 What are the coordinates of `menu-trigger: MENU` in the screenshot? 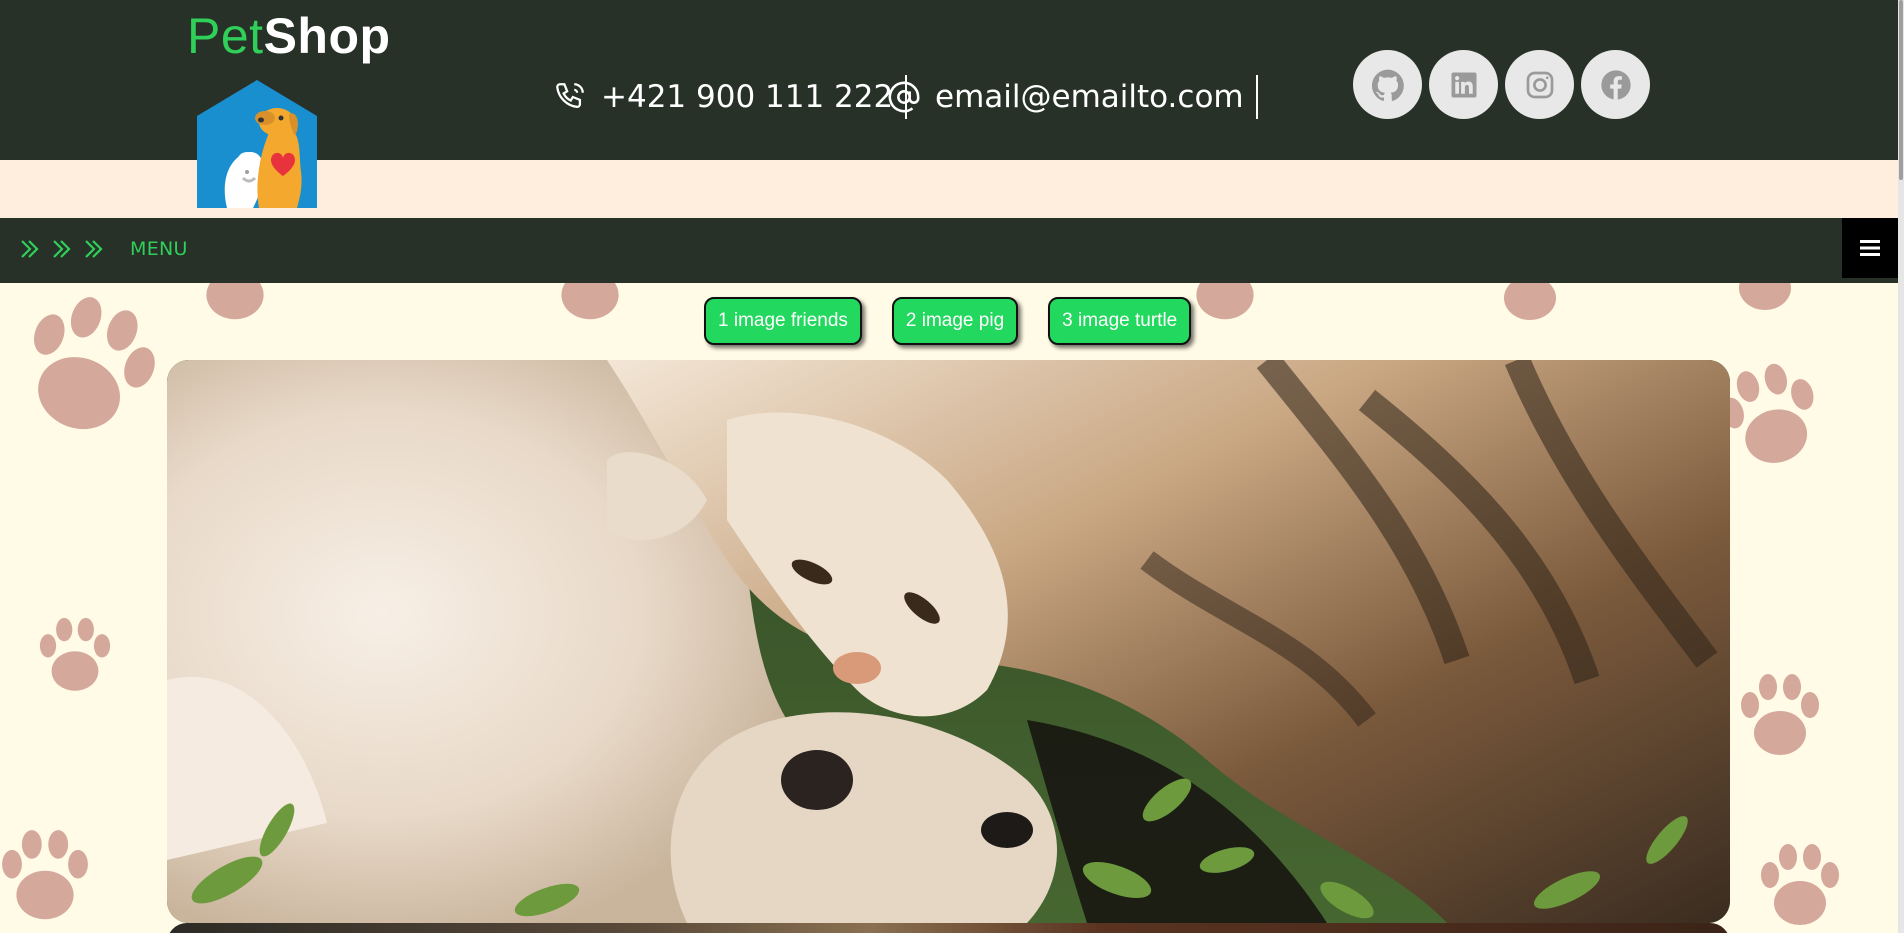 It's located at (103, 249).